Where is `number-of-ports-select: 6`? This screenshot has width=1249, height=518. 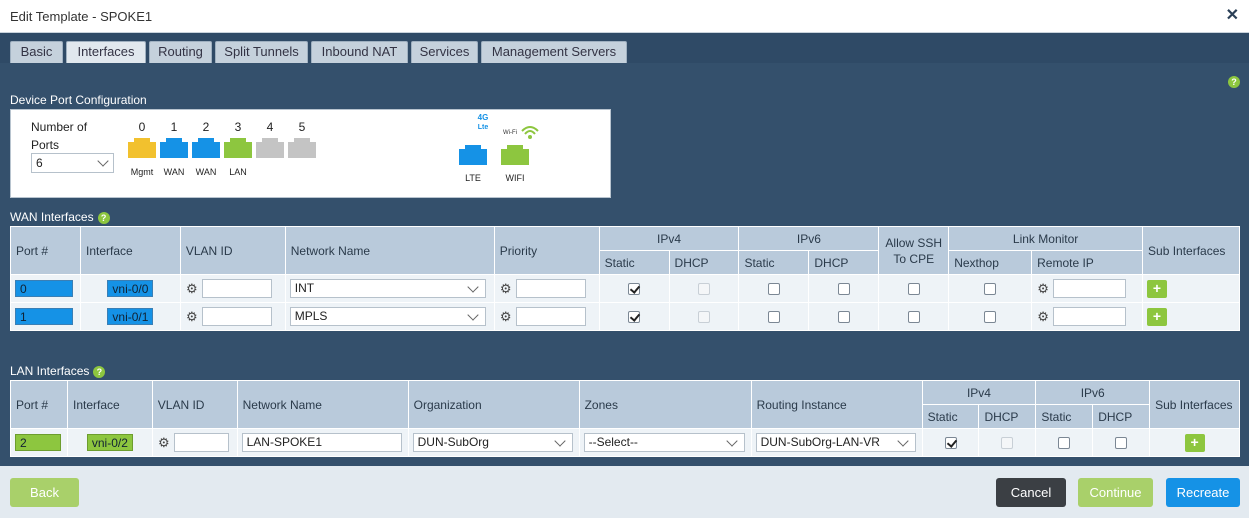 number-of-ports-select: 6 is located at coordinates (72, 163).